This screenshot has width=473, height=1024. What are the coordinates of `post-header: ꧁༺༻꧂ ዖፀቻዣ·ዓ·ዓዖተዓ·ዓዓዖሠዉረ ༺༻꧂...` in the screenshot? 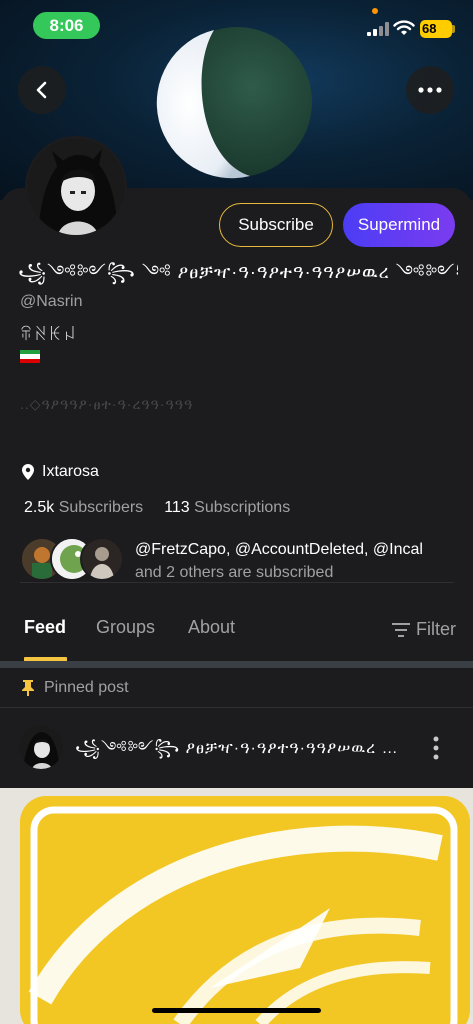 It's located at (236, 747).